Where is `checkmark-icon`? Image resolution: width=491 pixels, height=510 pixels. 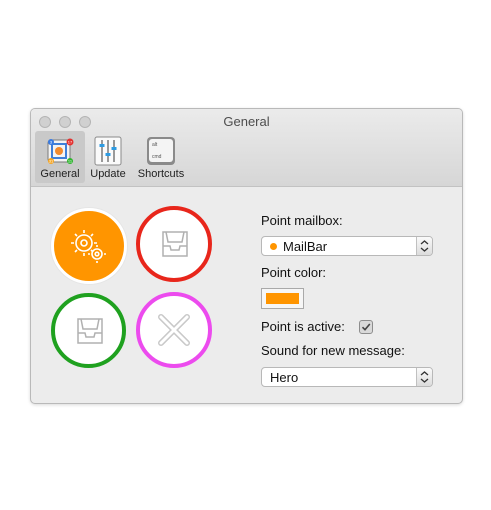 checkmark-icon is located at coordinates (366, 327).